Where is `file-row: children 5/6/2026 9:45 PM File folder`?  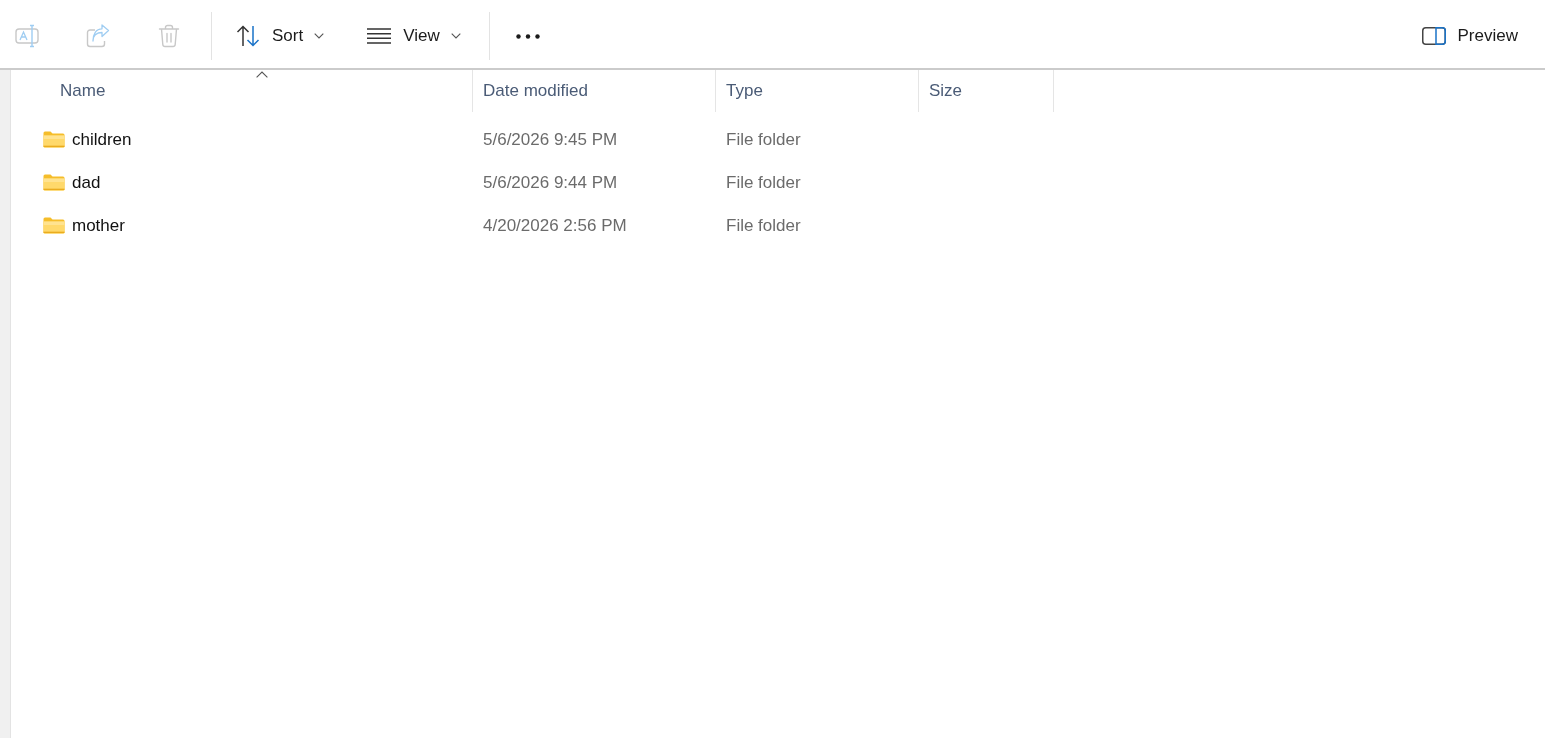 file-row: children 5/6/2026 9:45 PM File folder is located at coordinates (532, 139).